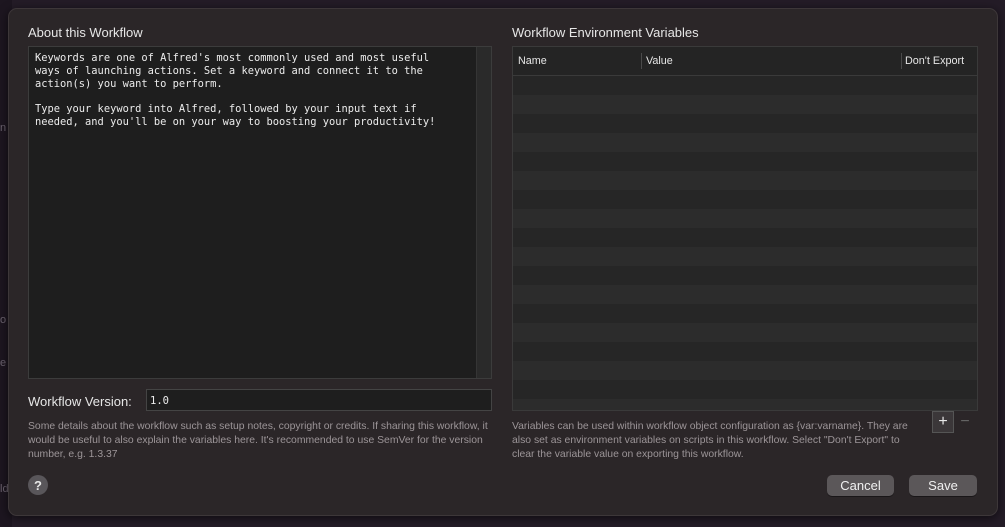 Image resolution: width=1005 pixels, height=527 pixels. What do you see at coordinates (860, 485) in the screenshot?
I see `cancel-button: Cancel` at bounding box center [860, 485].